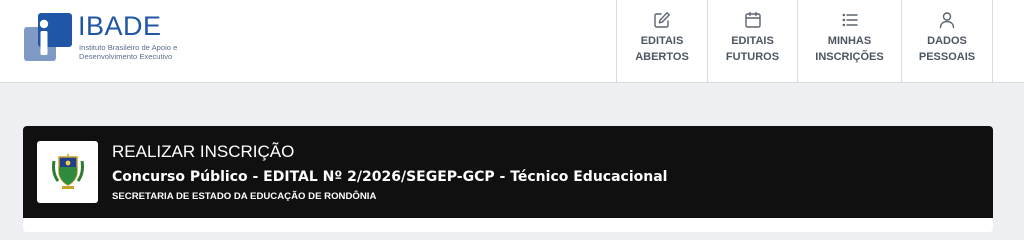 This screenshot has width=1024, height=240. I want to click on user-icon, so click(947, 20).